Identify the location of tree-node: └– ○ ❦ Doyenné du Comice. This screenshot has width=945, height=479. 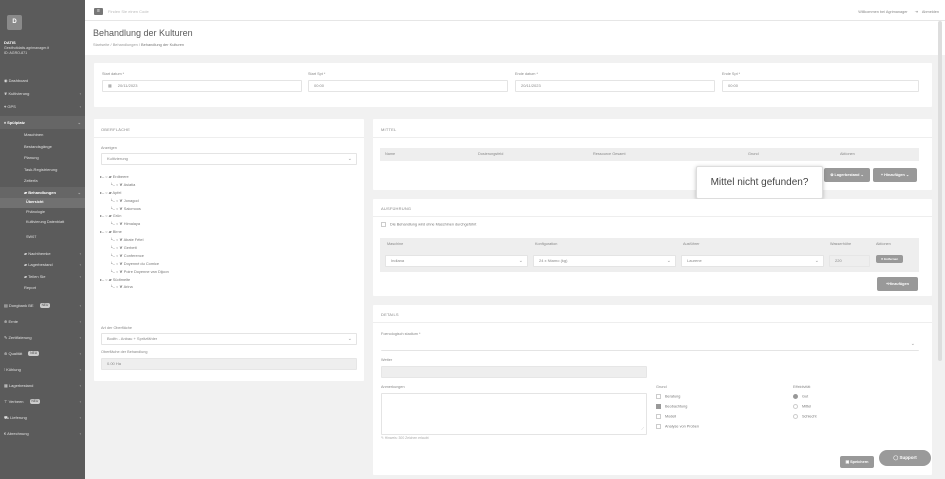
(134, 264).